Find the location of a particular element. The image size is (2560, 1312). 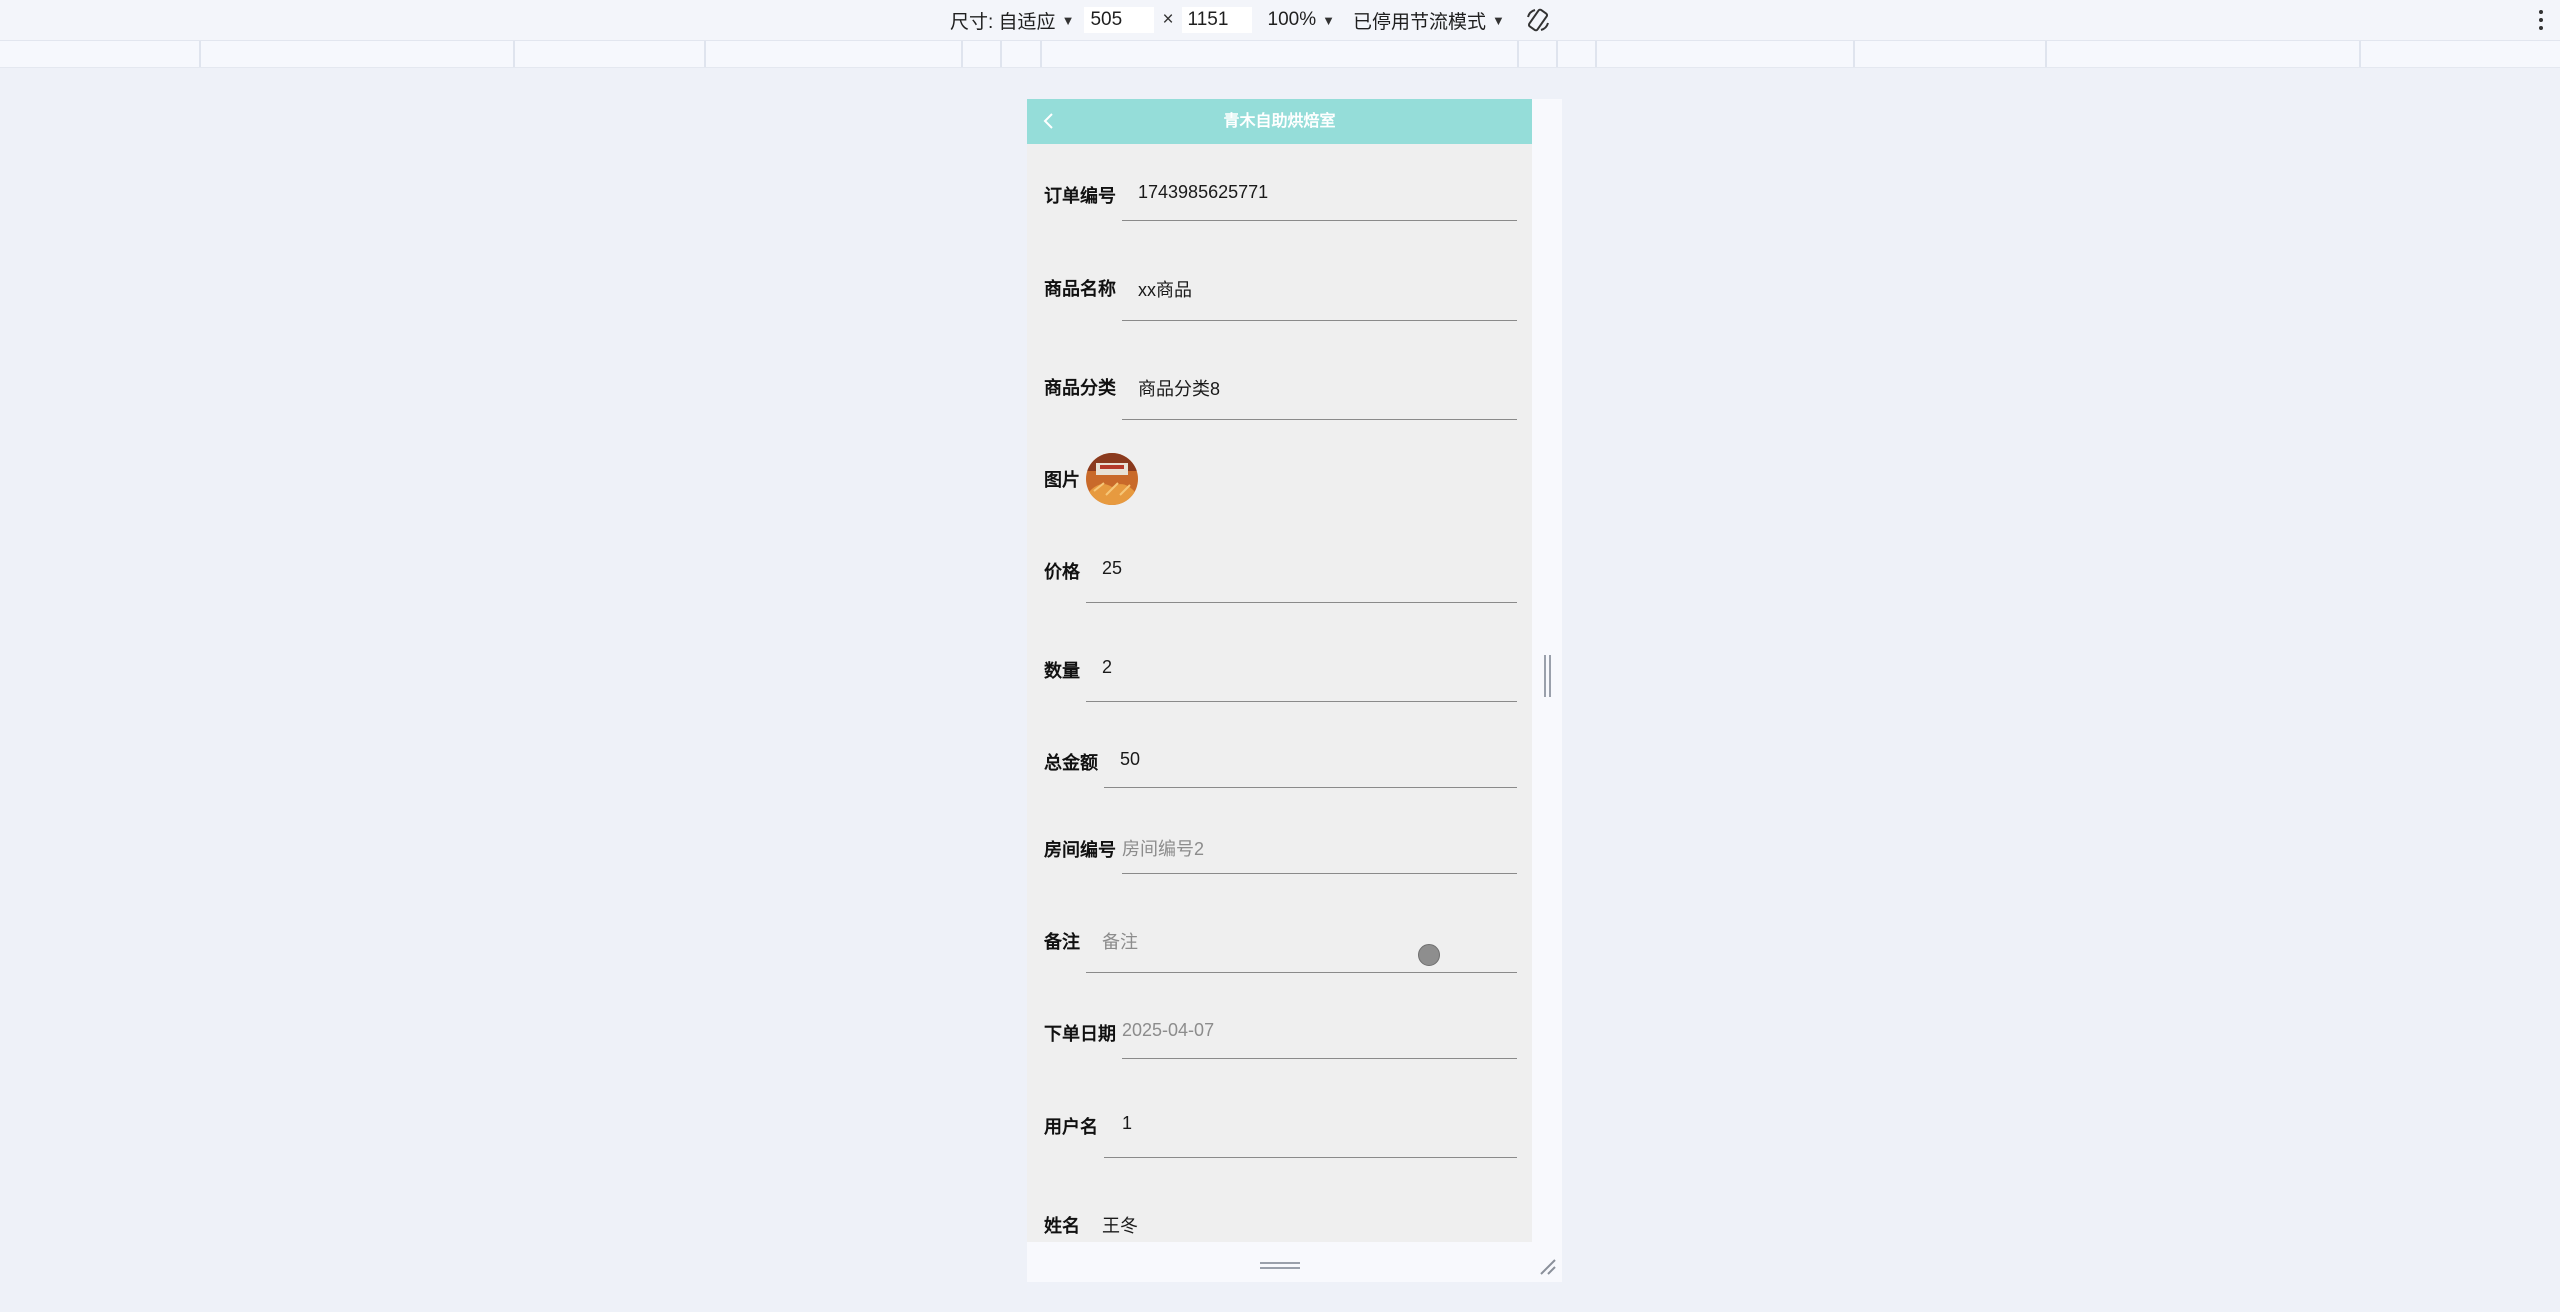

remark-label: 备注 is located at coordinates (1062, 942).